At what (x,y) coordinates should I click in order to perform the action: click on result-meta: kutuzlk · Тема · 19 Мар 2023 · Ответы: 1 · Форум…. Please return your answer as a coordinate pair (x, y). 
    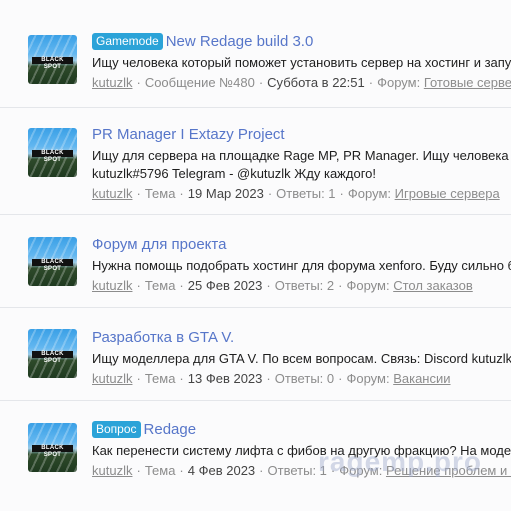
    Looking at the image, I should click on (296, 193).